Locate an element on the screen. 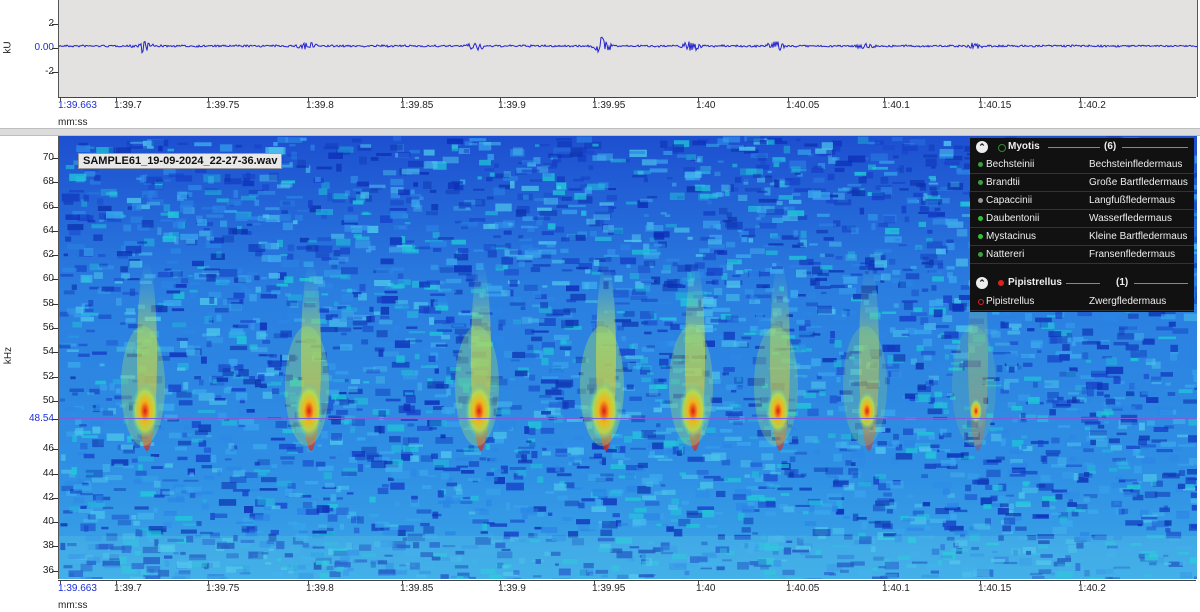  species-row: Nattereri Fransenfledermaus is located at coordinates (1082, 255).